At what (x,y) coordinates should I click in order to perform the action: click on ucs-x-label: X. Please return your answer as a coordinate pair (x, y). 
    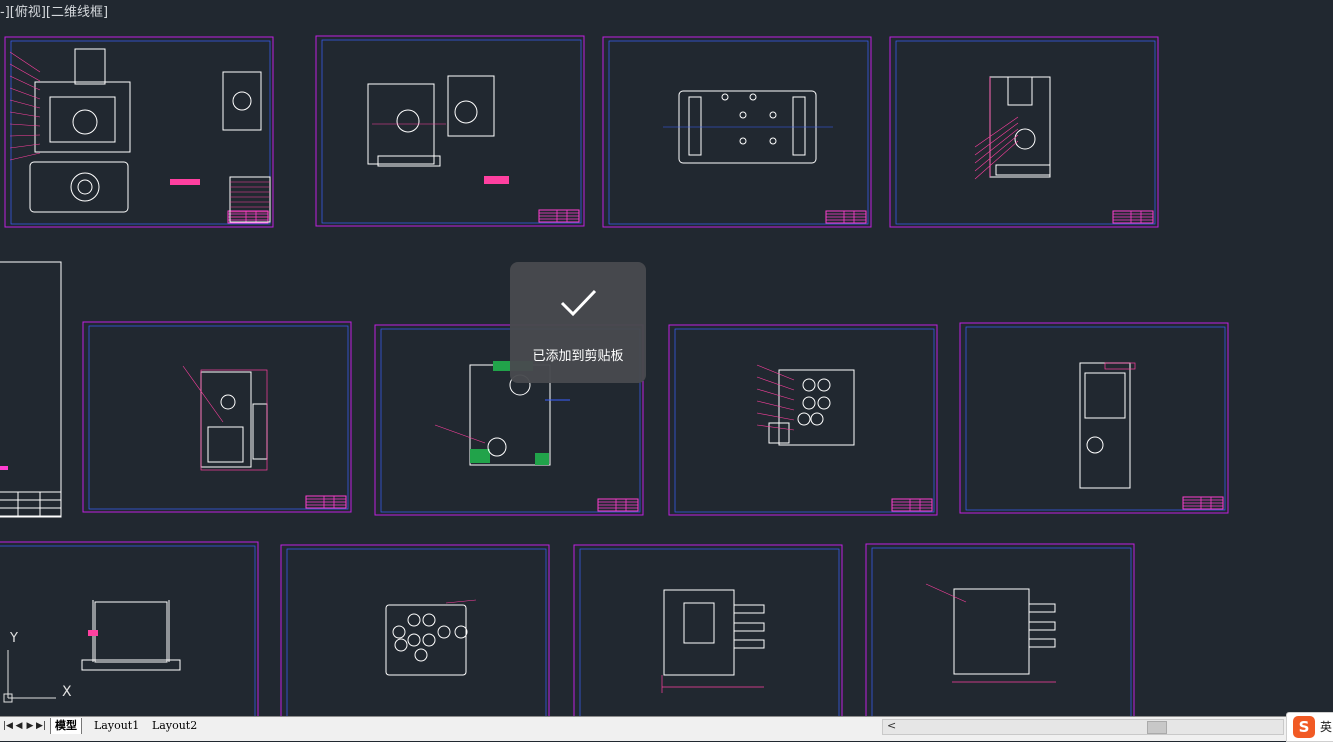
    Looking at the image, I should click on (67, 692).